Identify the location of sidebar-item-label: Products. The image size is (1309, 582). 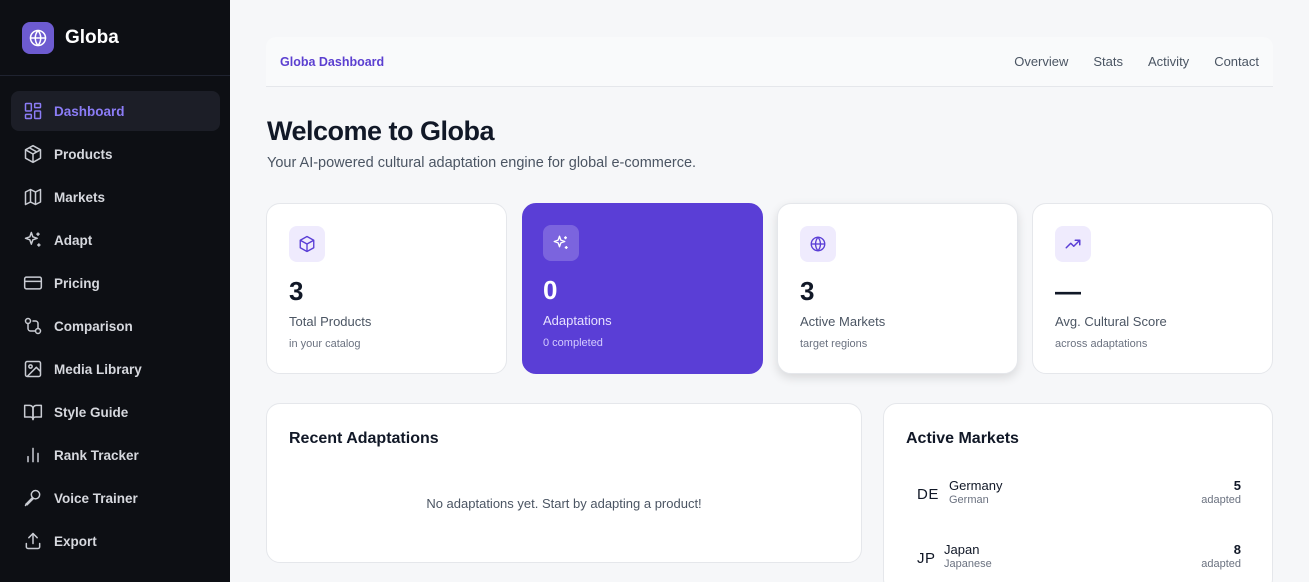
(83, 154).